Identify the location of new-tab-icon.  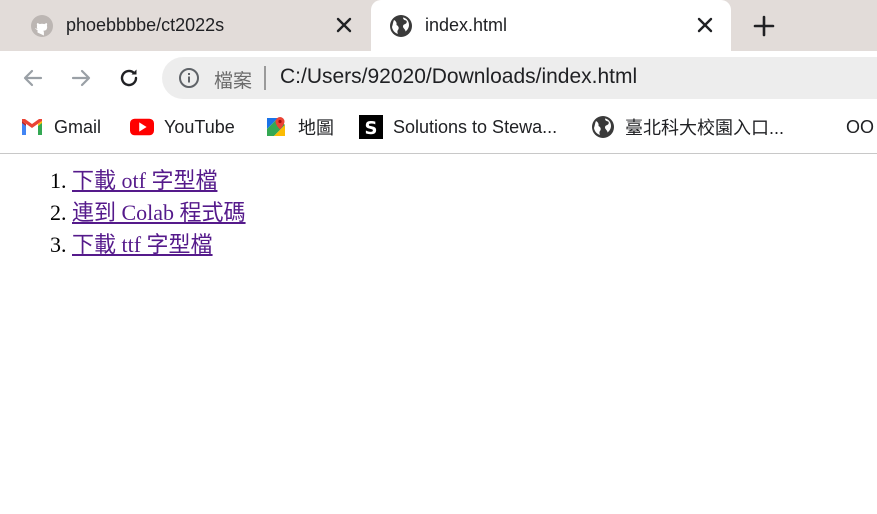
(764, 26).